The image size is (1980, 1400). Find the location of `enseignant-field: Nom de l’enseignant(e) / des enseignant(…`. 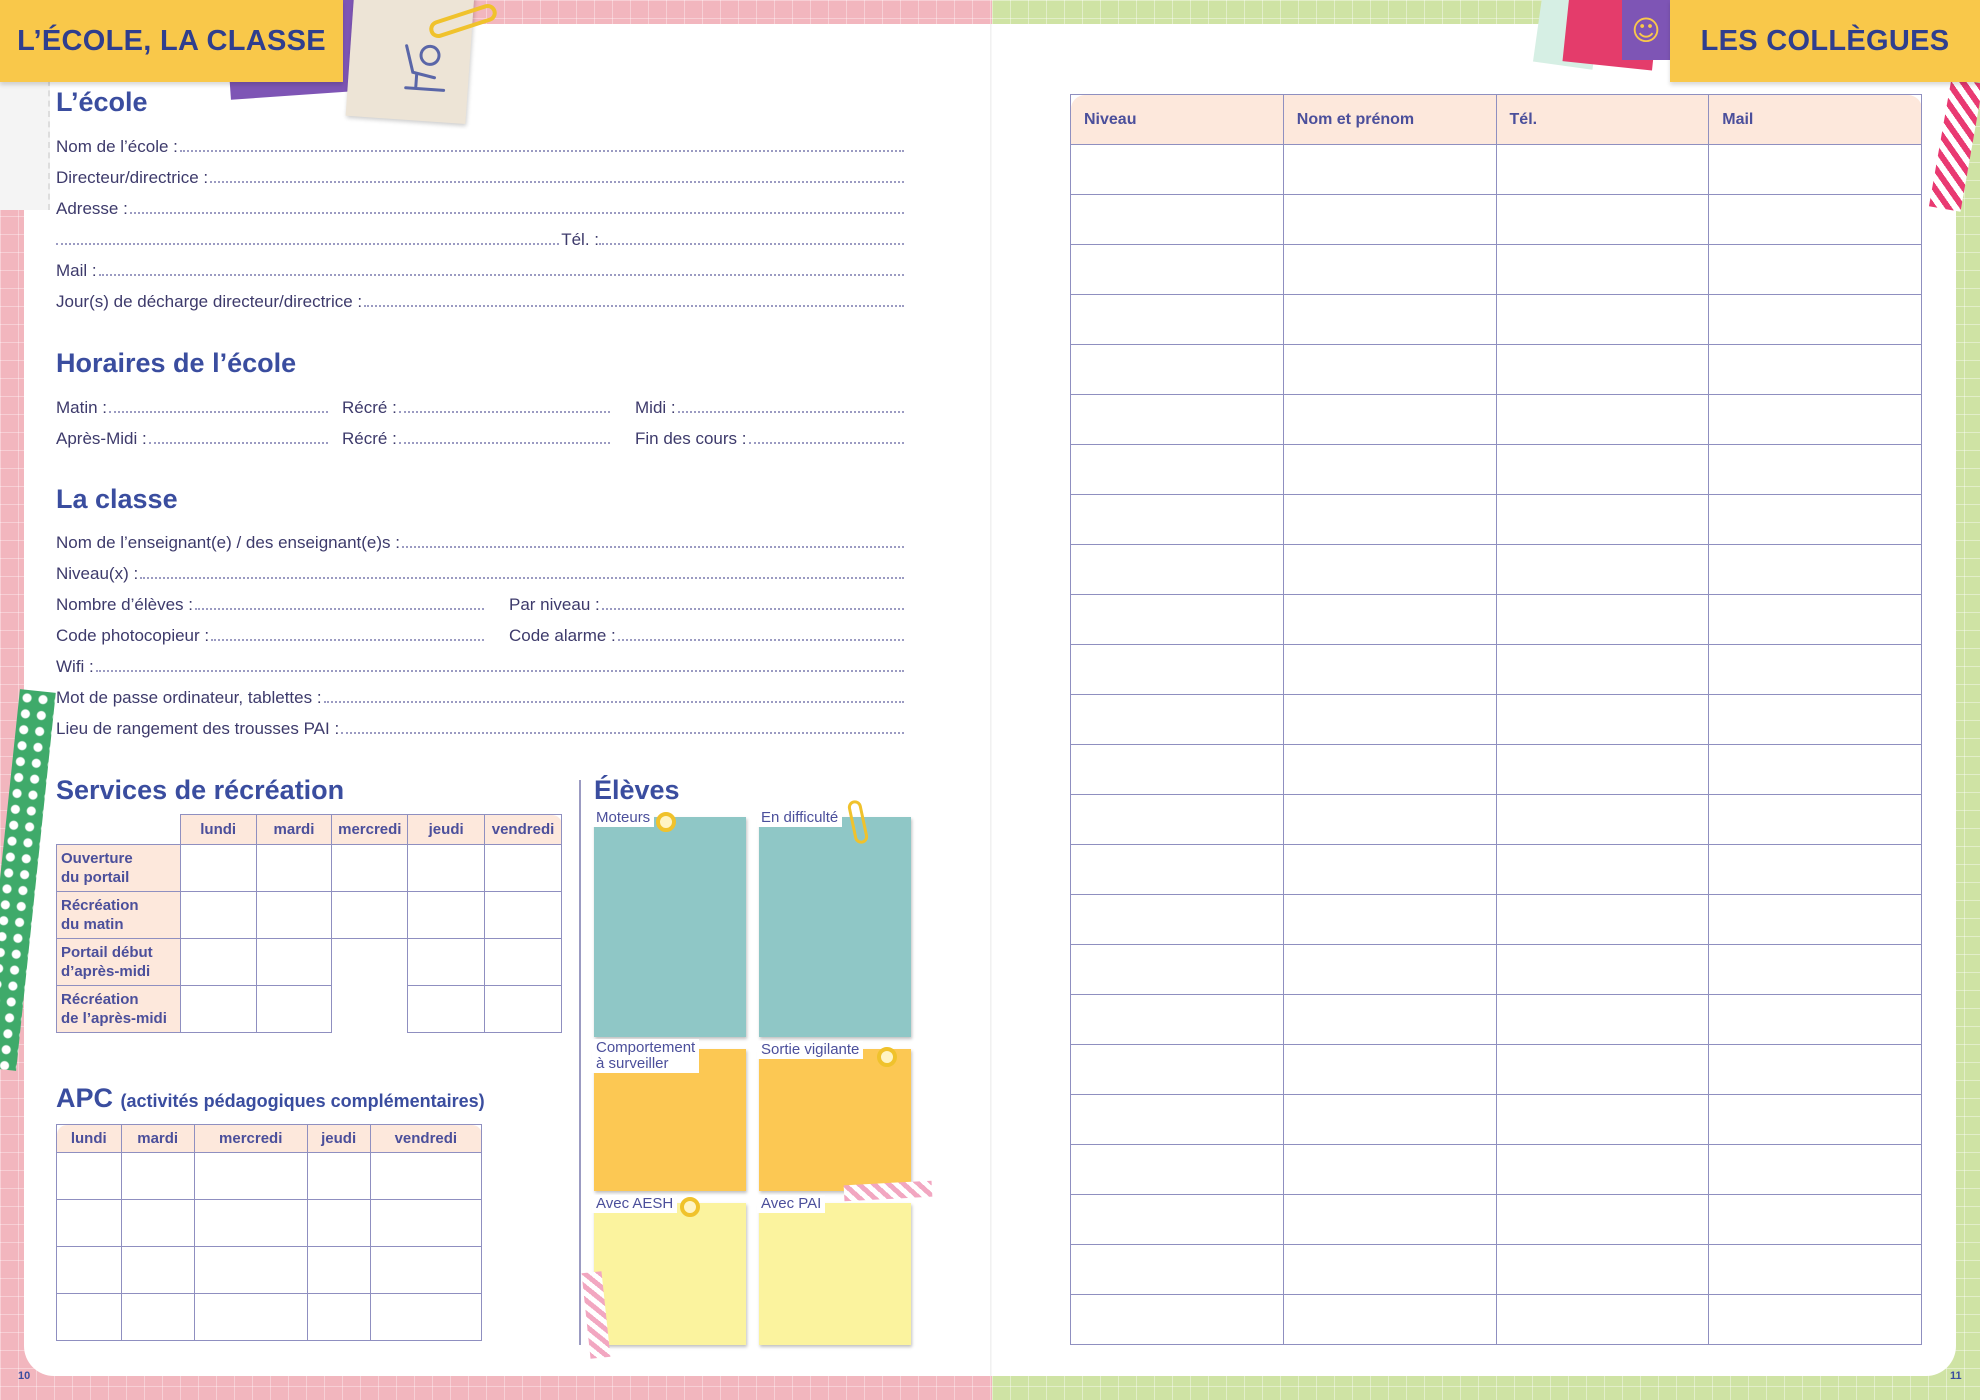

enseignant-field: Nom de l’enseignant(e) / des enseignant(… is located at coordinates (480, 540).